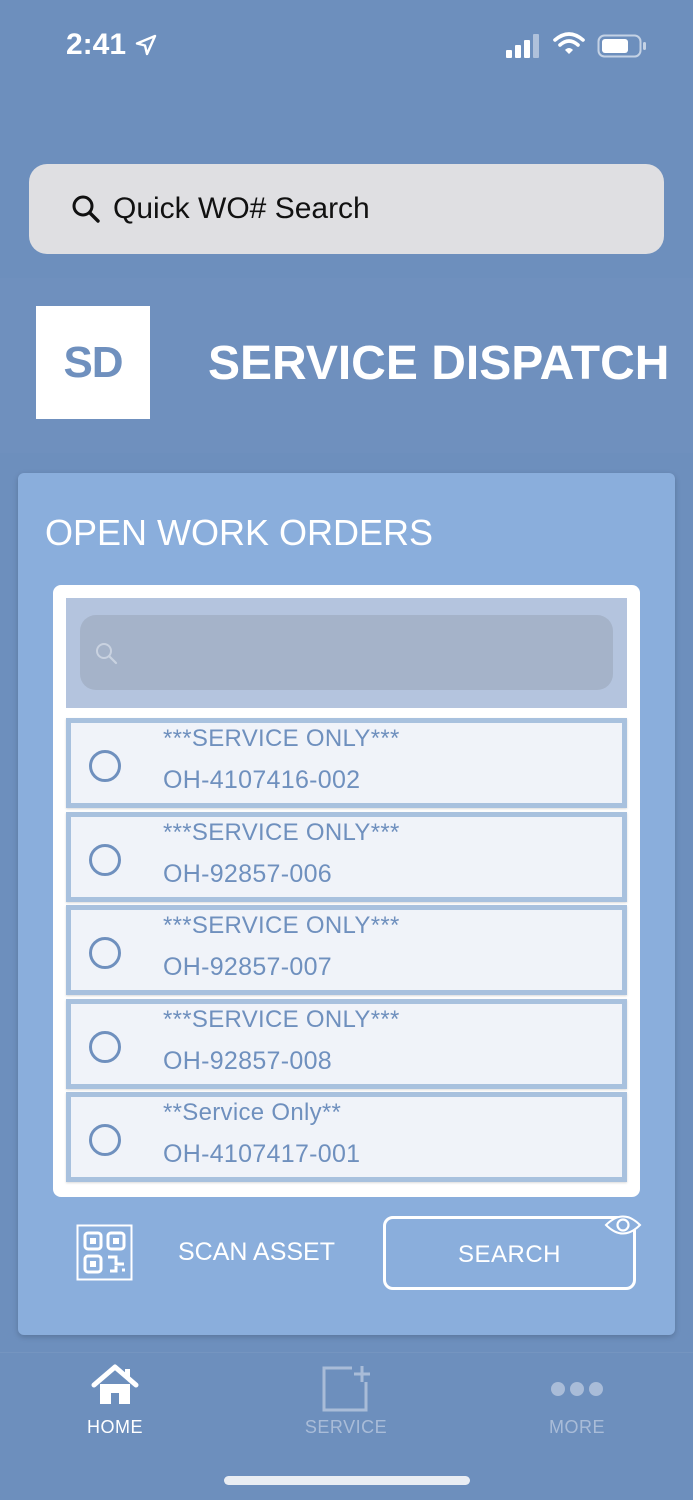 The height and width of the screenshot is (1500, 693). I want to click on scan-asset-button, so click(104, 1252).